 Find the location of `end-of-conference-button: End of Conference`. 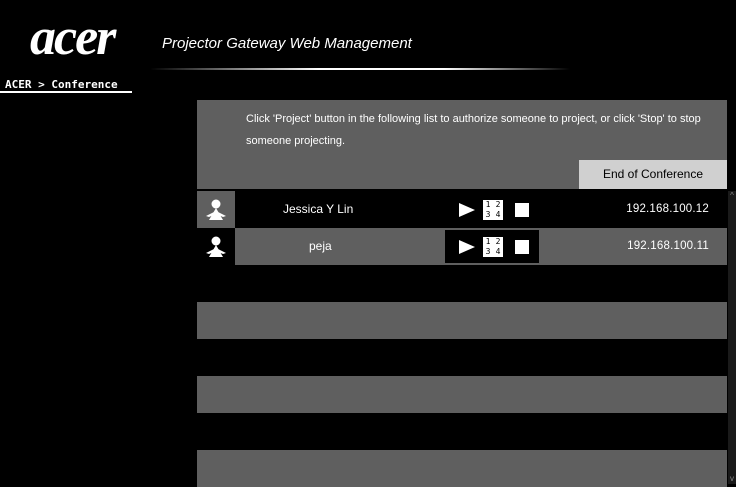

end-of-conference-button: End of Conference is located at coordinates (653, 174).